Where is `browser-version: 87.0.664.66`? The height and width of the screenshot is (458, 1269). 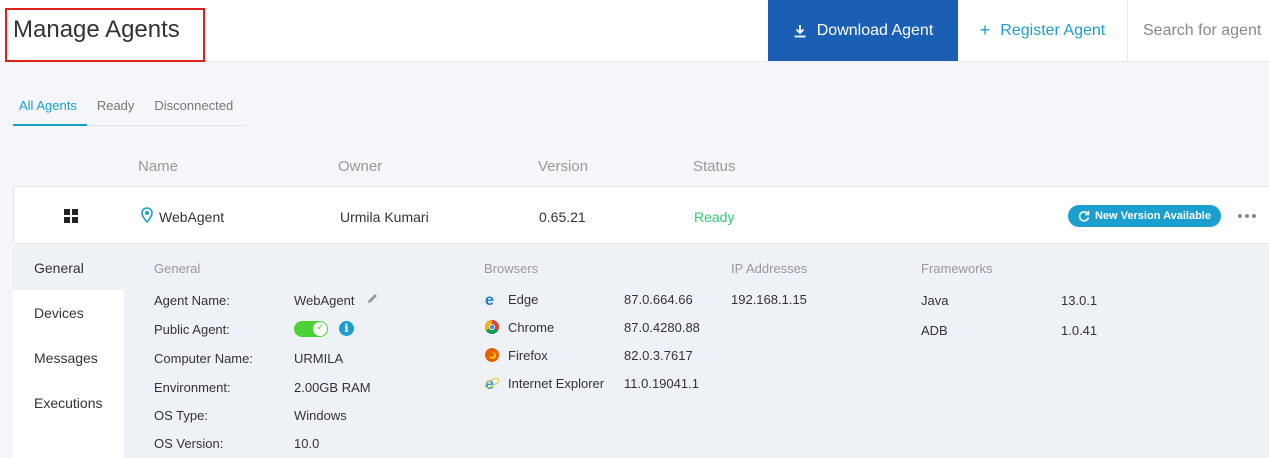
browser-version: 87.0.664.66 is located at coordinates (658, 299).